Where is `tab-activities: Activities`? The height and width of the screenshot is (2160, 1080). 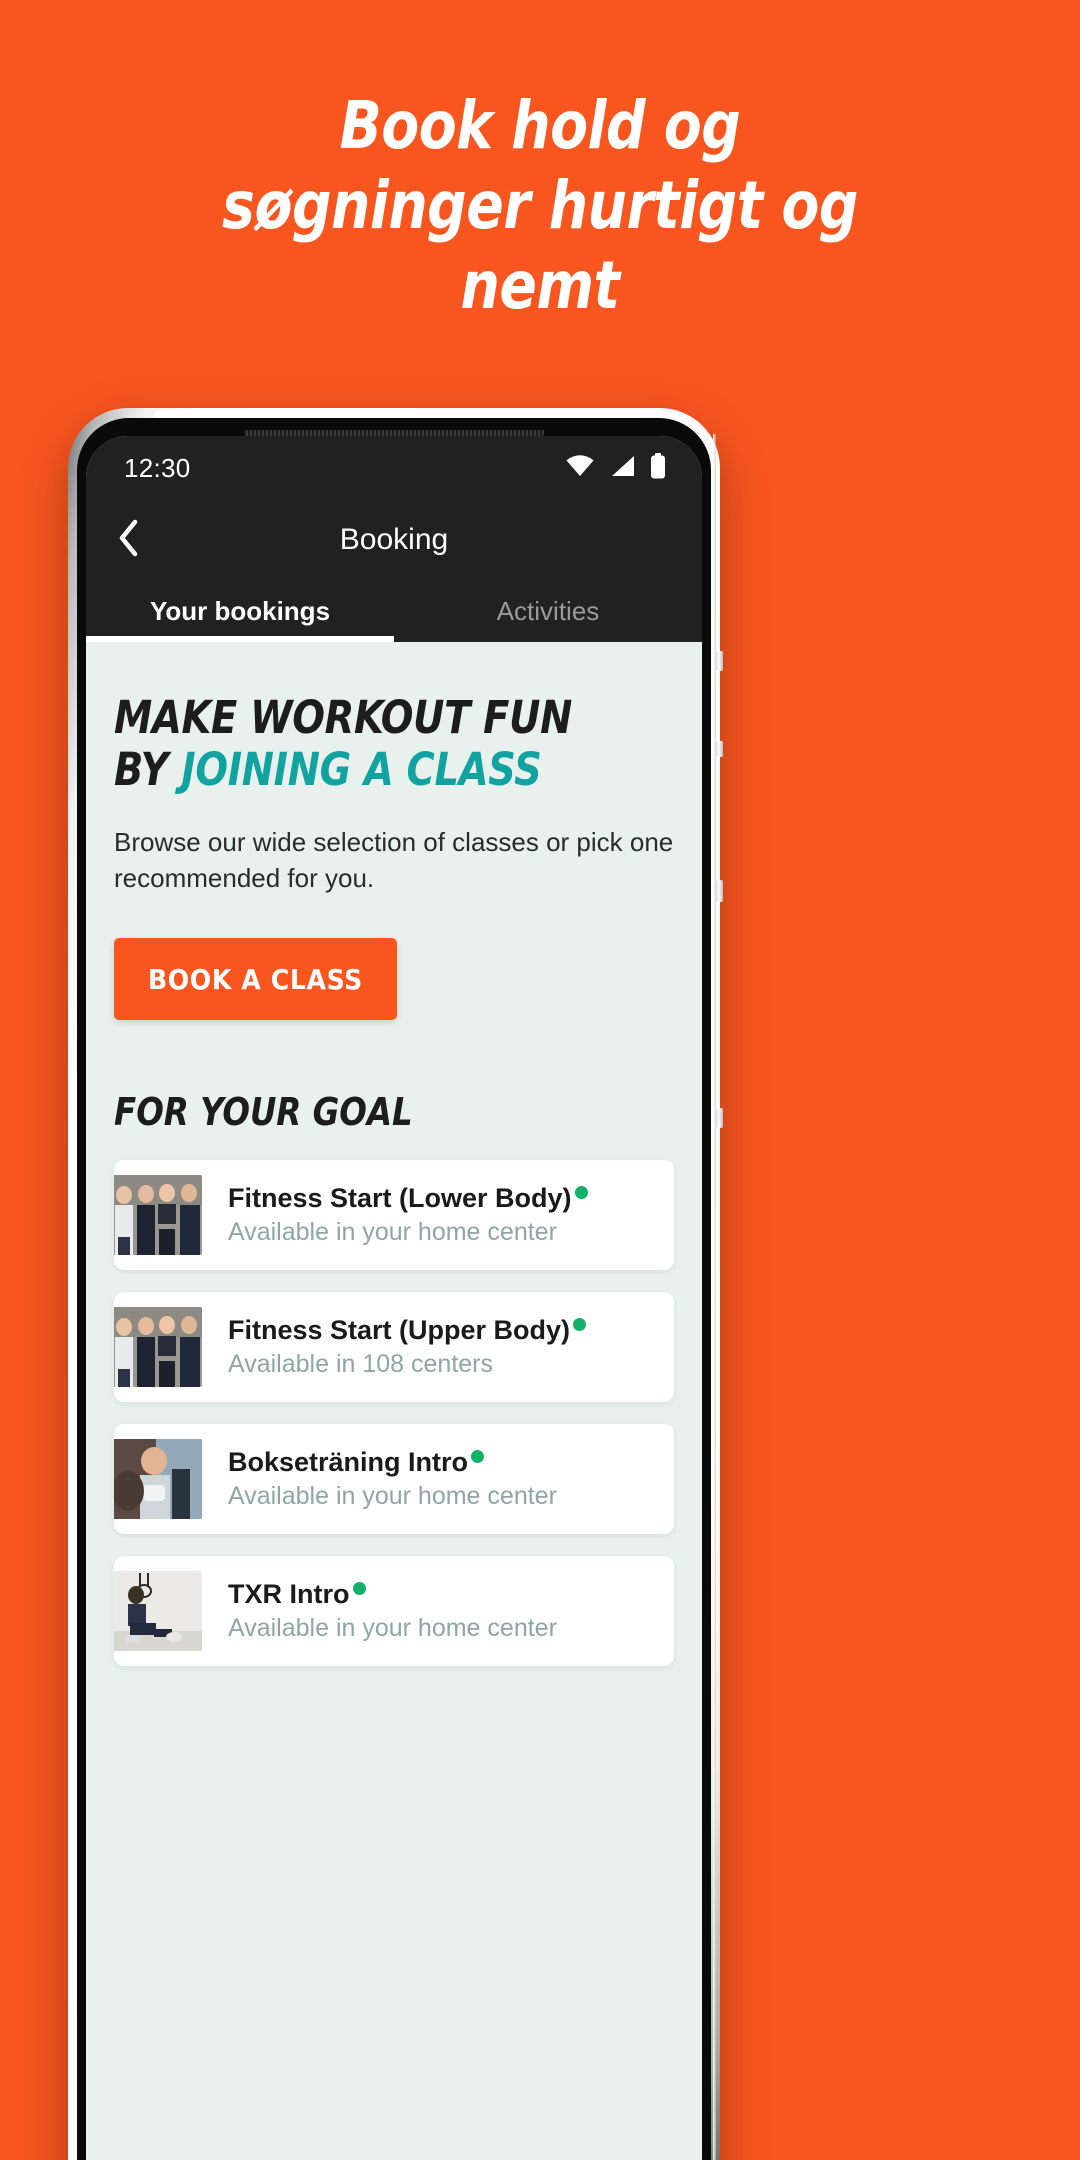 tab-activities: Activities is located at coordinates (548, 611).